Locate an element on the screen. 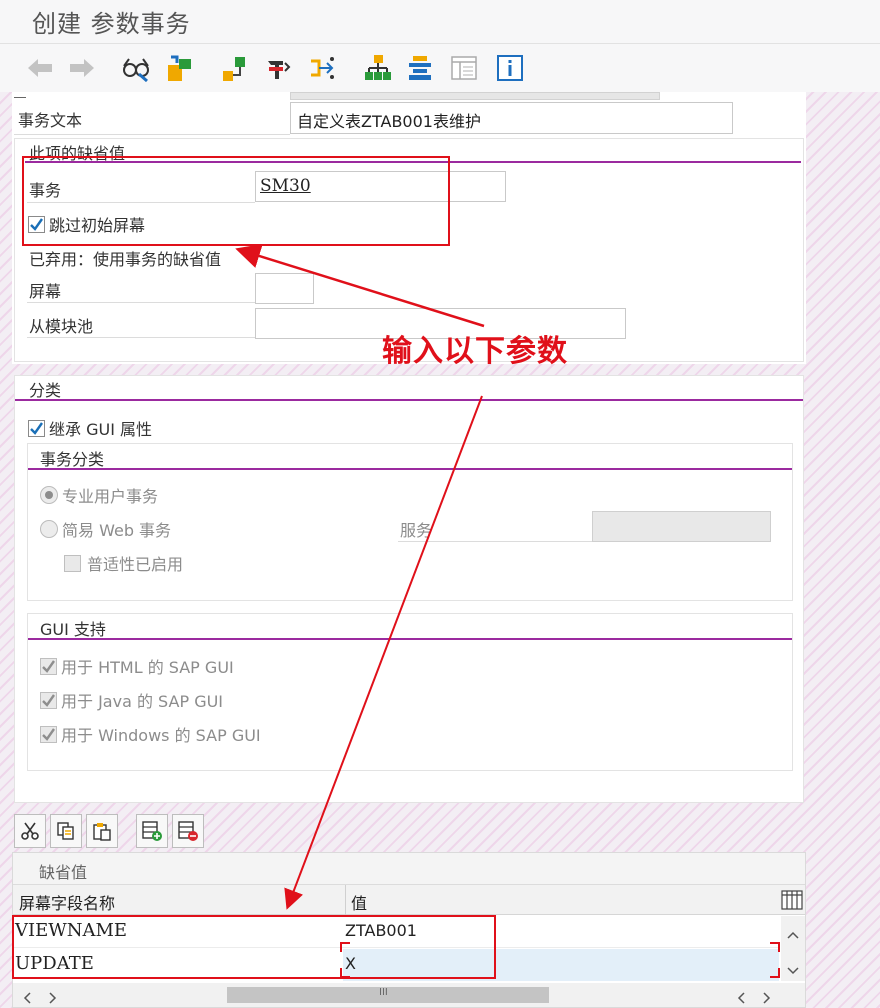  arrow-to-defaults is located at coordinates (360, 286).